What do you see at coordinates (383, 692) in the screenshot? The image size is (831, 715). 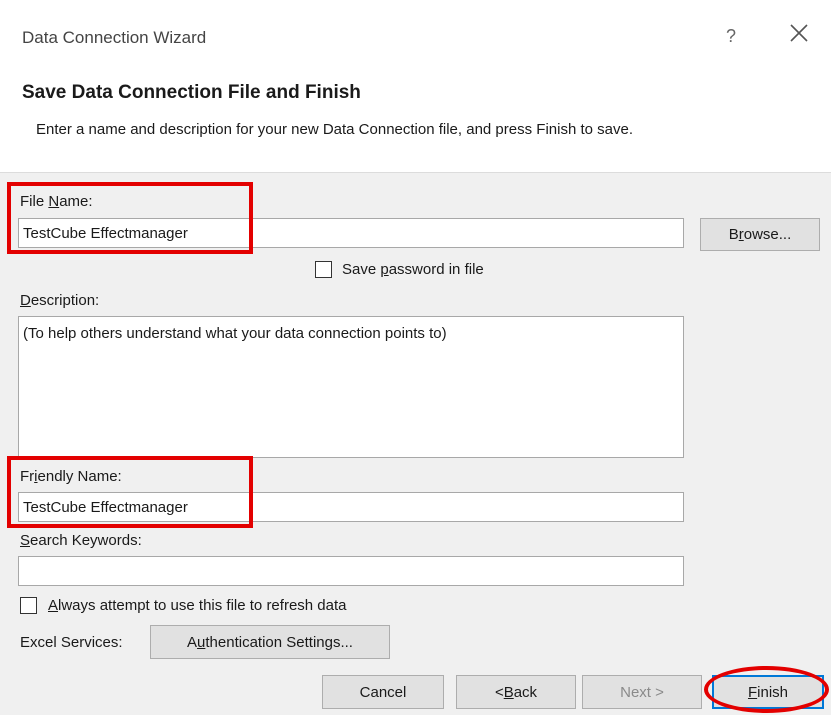 I see `cancel-button: Cancel` at bounding box center [383, 692].